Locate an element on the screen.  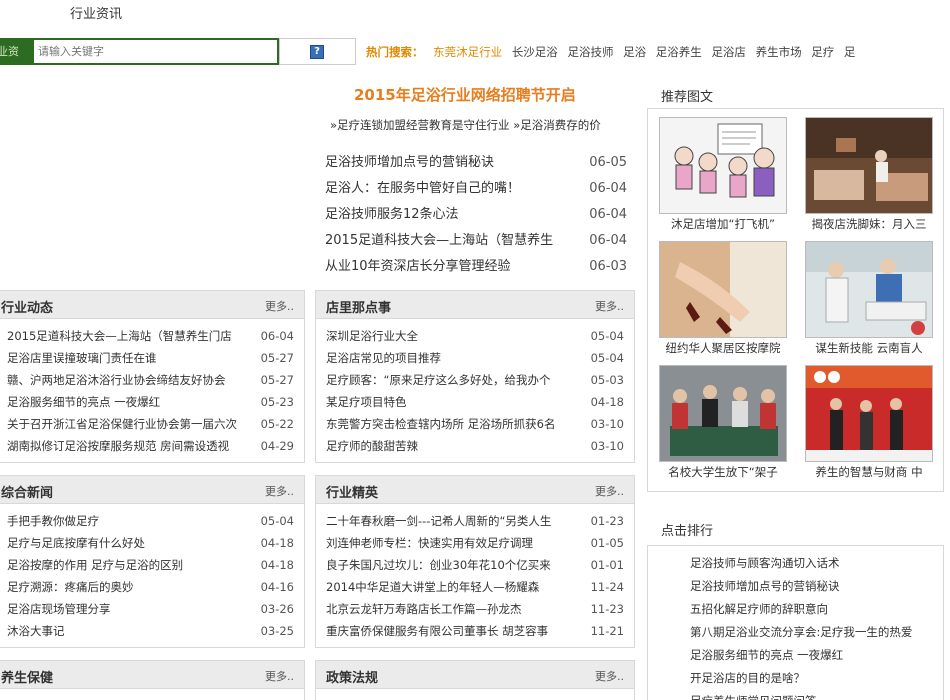
list-item: 足浴服务细节的亮点 一夜爆红 05-23 is located at coordinates (152, 402).